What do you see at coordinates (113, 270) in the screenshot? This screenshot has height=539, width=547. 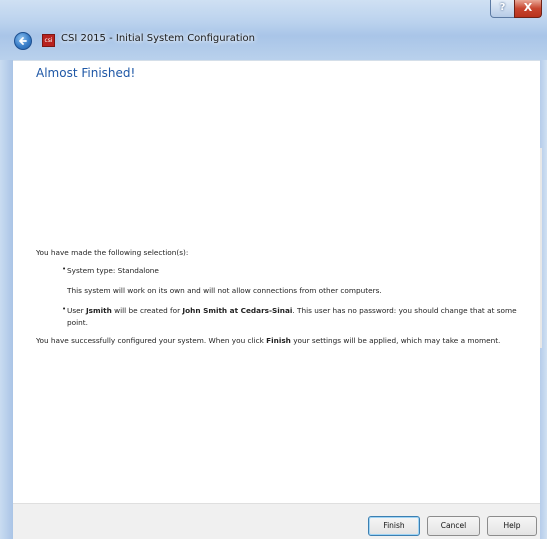 I see `system-type-item: System type: Standalone` at bounding box center [113, 270].